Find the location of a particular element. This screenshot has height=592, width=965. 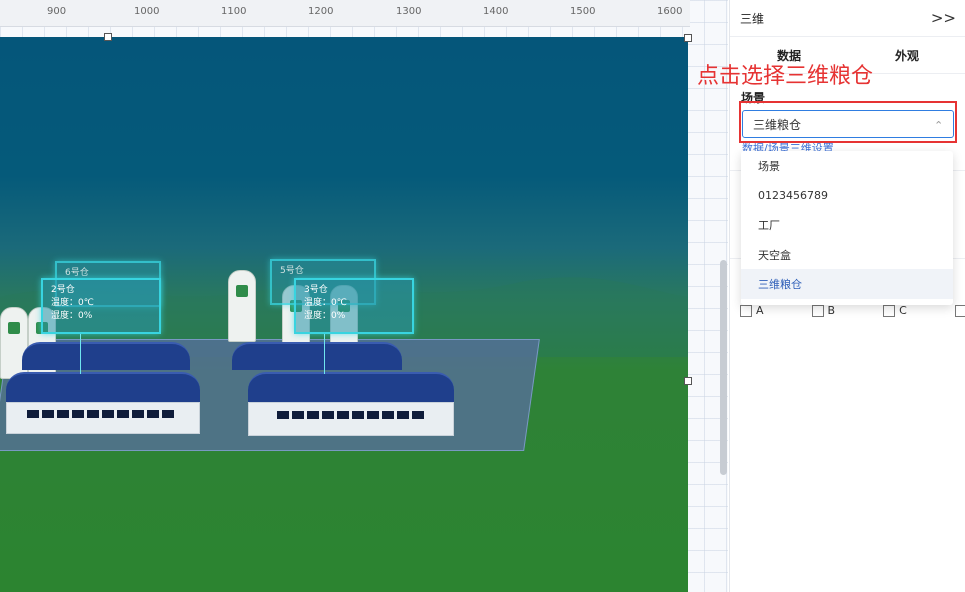

vertical-scrollbar is located at coordinates (723, 367).